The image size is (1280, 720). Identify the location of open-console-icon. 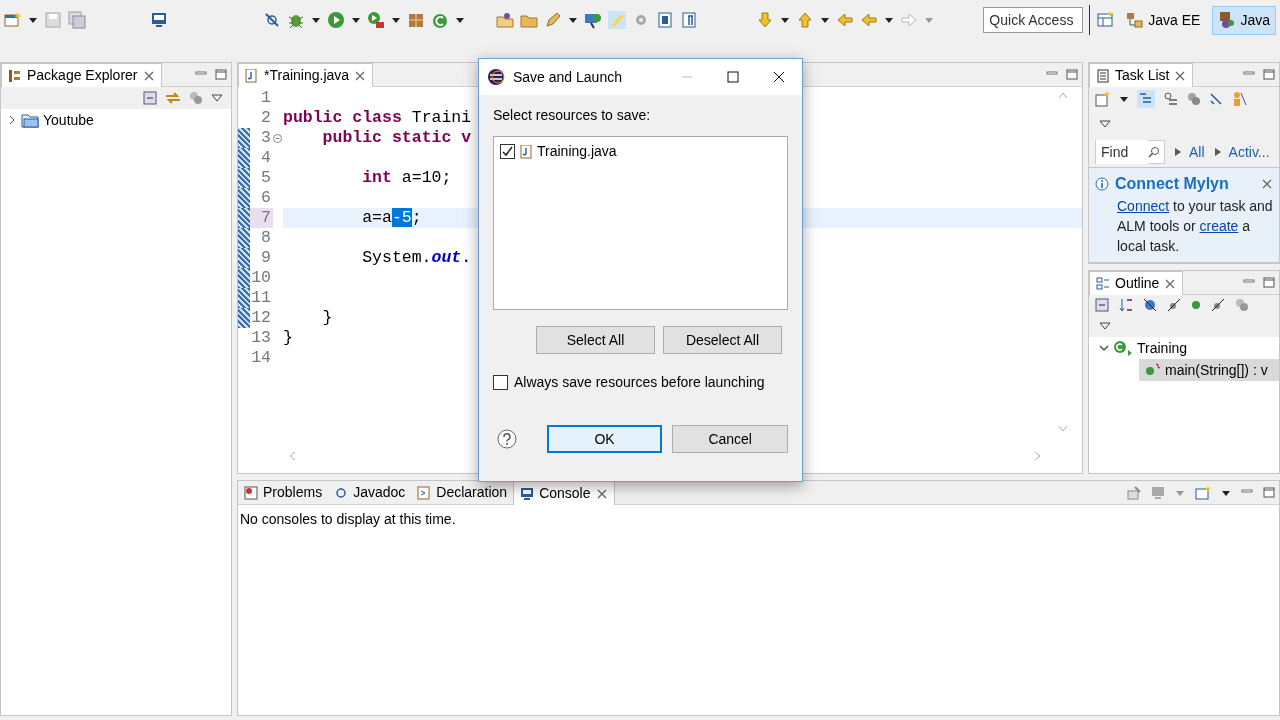
(1203, 492).